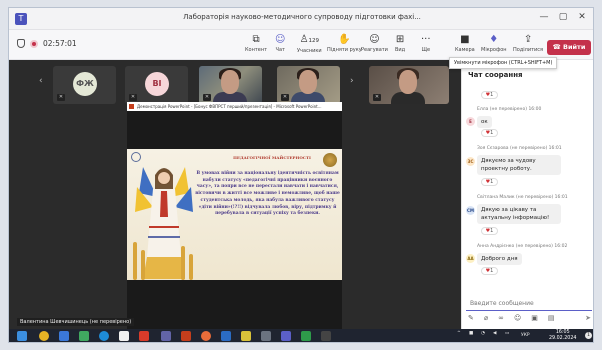 This screenshot has height=350, width=602. I want to click on participant-tile: ФЖ ✕, so click(84, 85).